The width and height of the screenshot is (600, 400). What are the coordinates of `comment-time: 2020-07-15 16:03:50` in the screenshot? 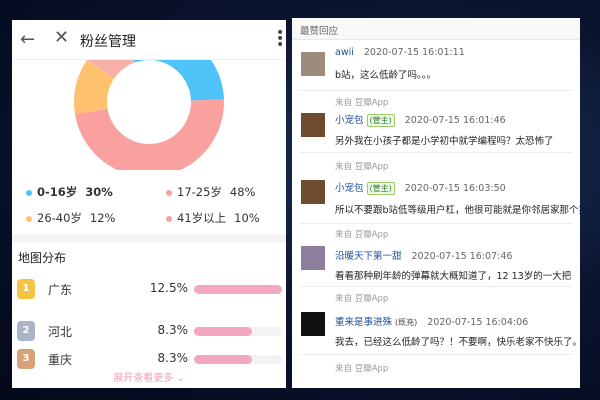 It's located at (455, 188).